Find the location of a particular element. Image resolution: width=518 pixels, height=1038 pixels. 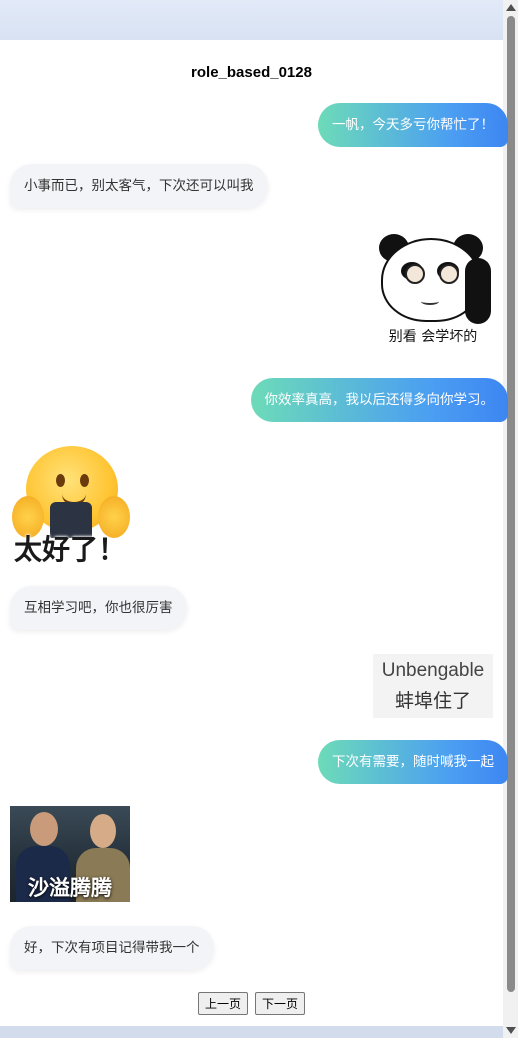

sticker-text-line1: Unbengable is located at coordinates (433, 670).